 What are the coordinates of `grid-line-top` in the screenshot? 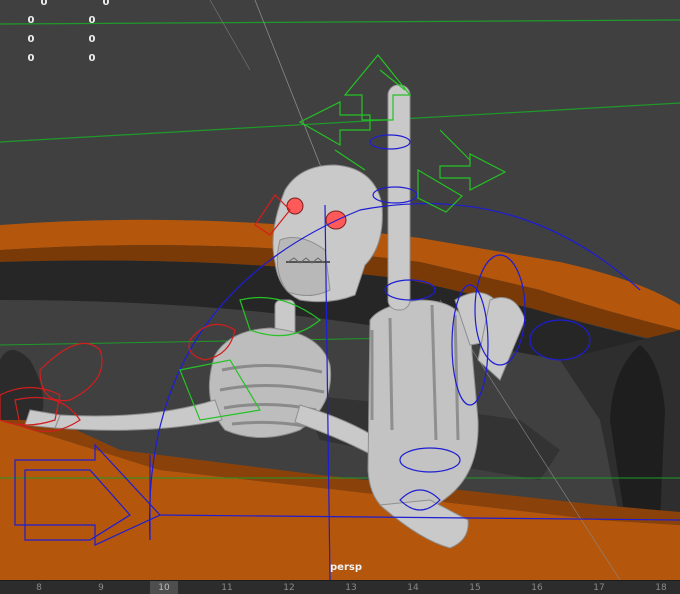 It's located at (340, 22).